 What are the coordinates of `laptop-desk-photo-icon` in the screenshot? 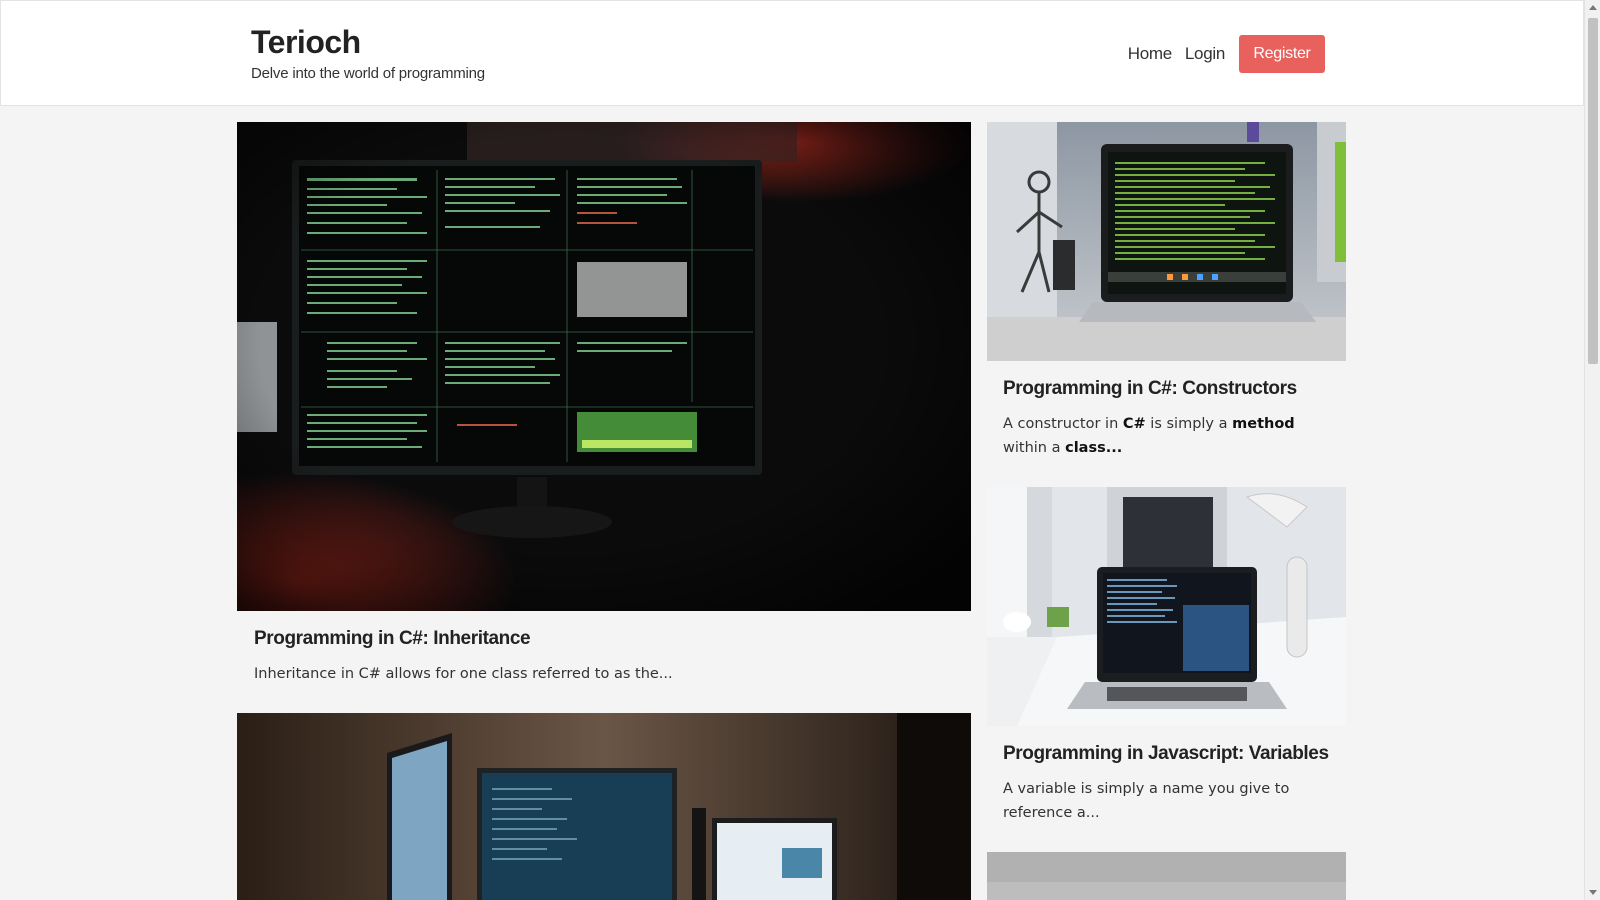 It's located at (1166, 606).